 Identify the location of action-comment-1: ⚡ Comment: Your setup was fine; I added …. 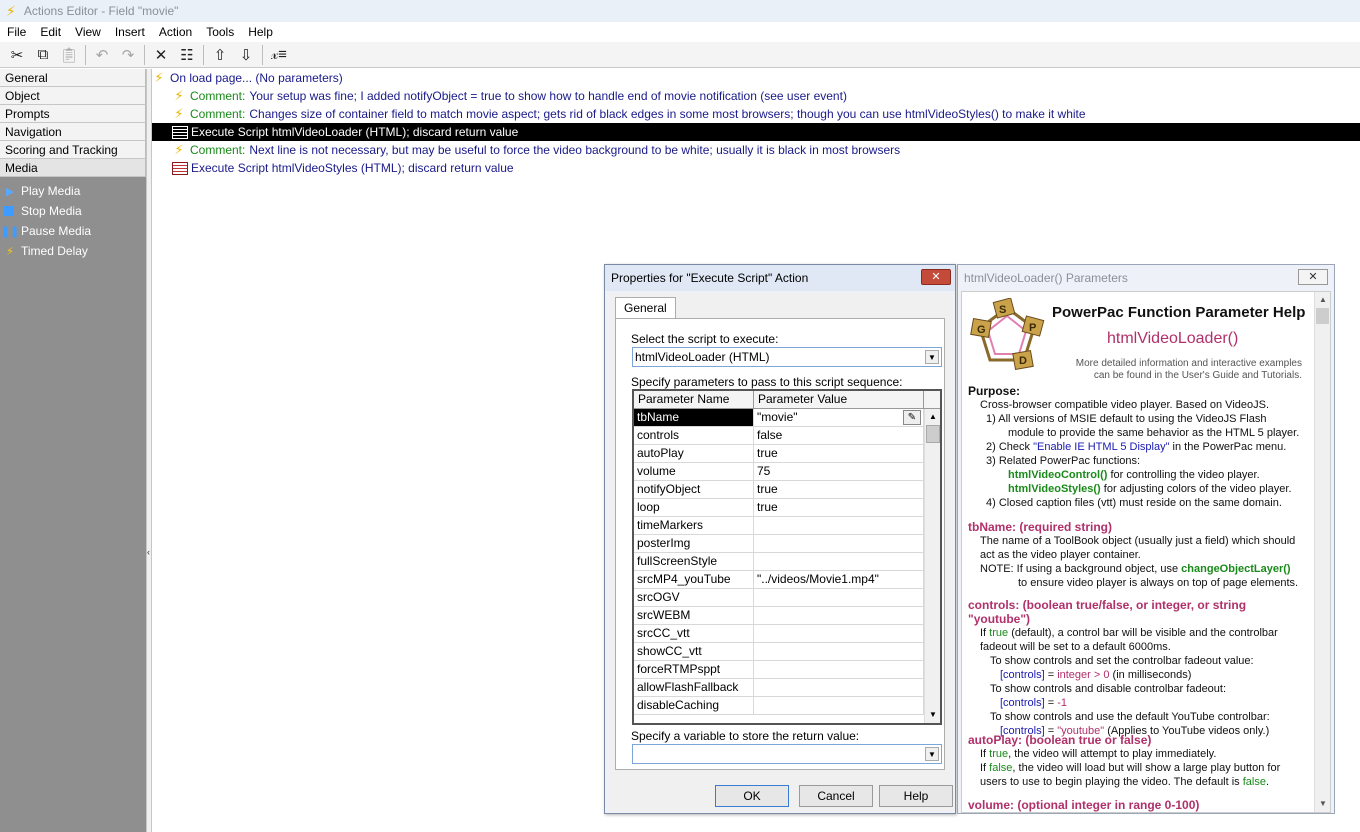
(756, 96).